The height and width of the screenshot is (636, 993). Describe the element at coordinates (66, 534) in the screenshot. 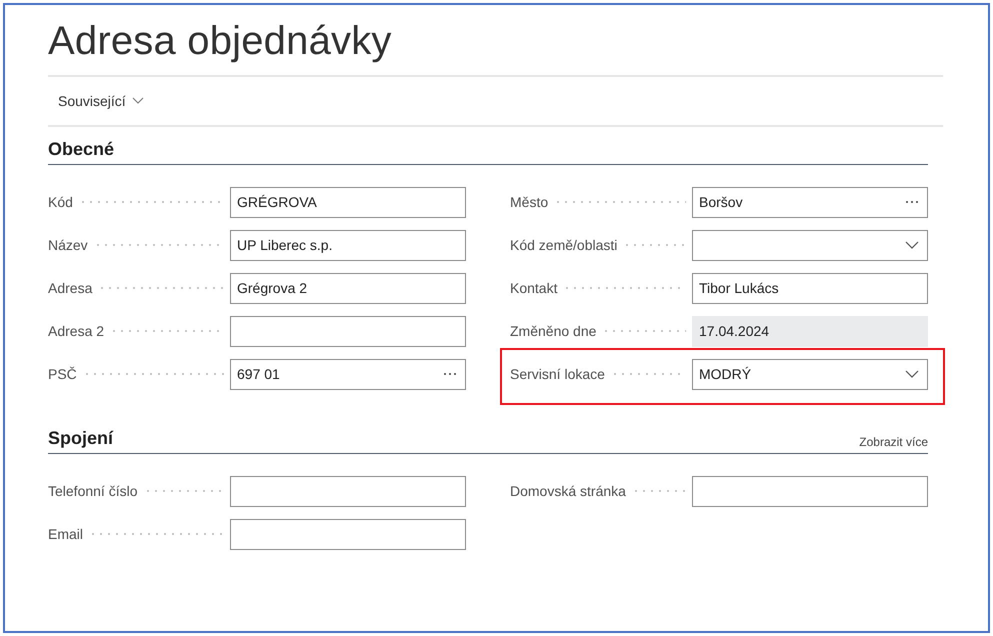

I see `field-label: Email` at that location.